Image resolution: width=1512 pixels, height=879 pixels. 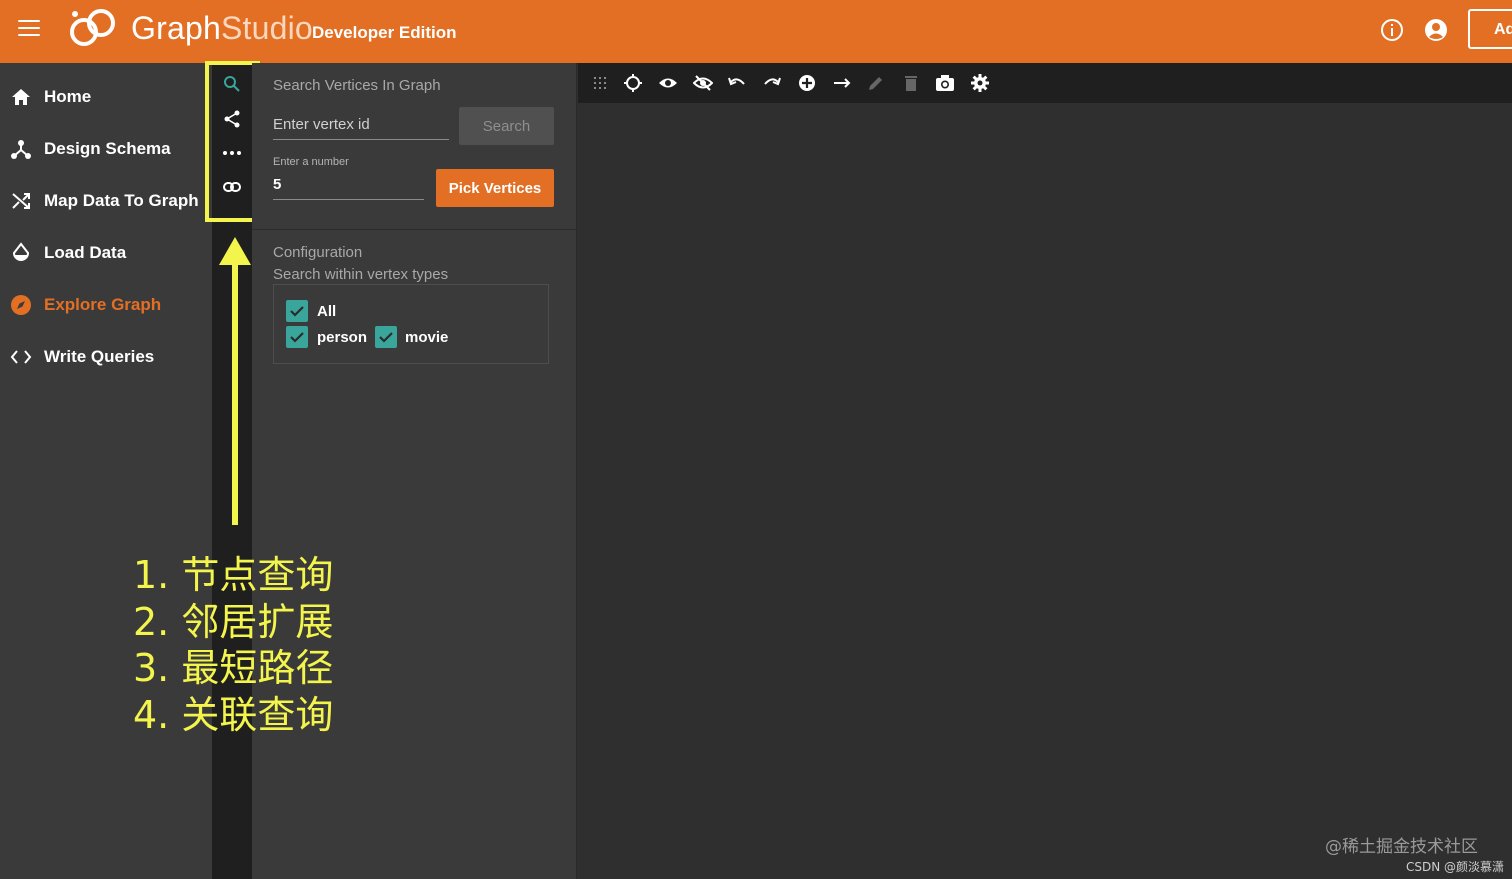 What do you see at coordinates (357, 85) in the screenshot?
I see `search-panel-title: Search Vertices In Graph` at bounding box center [357, 85].